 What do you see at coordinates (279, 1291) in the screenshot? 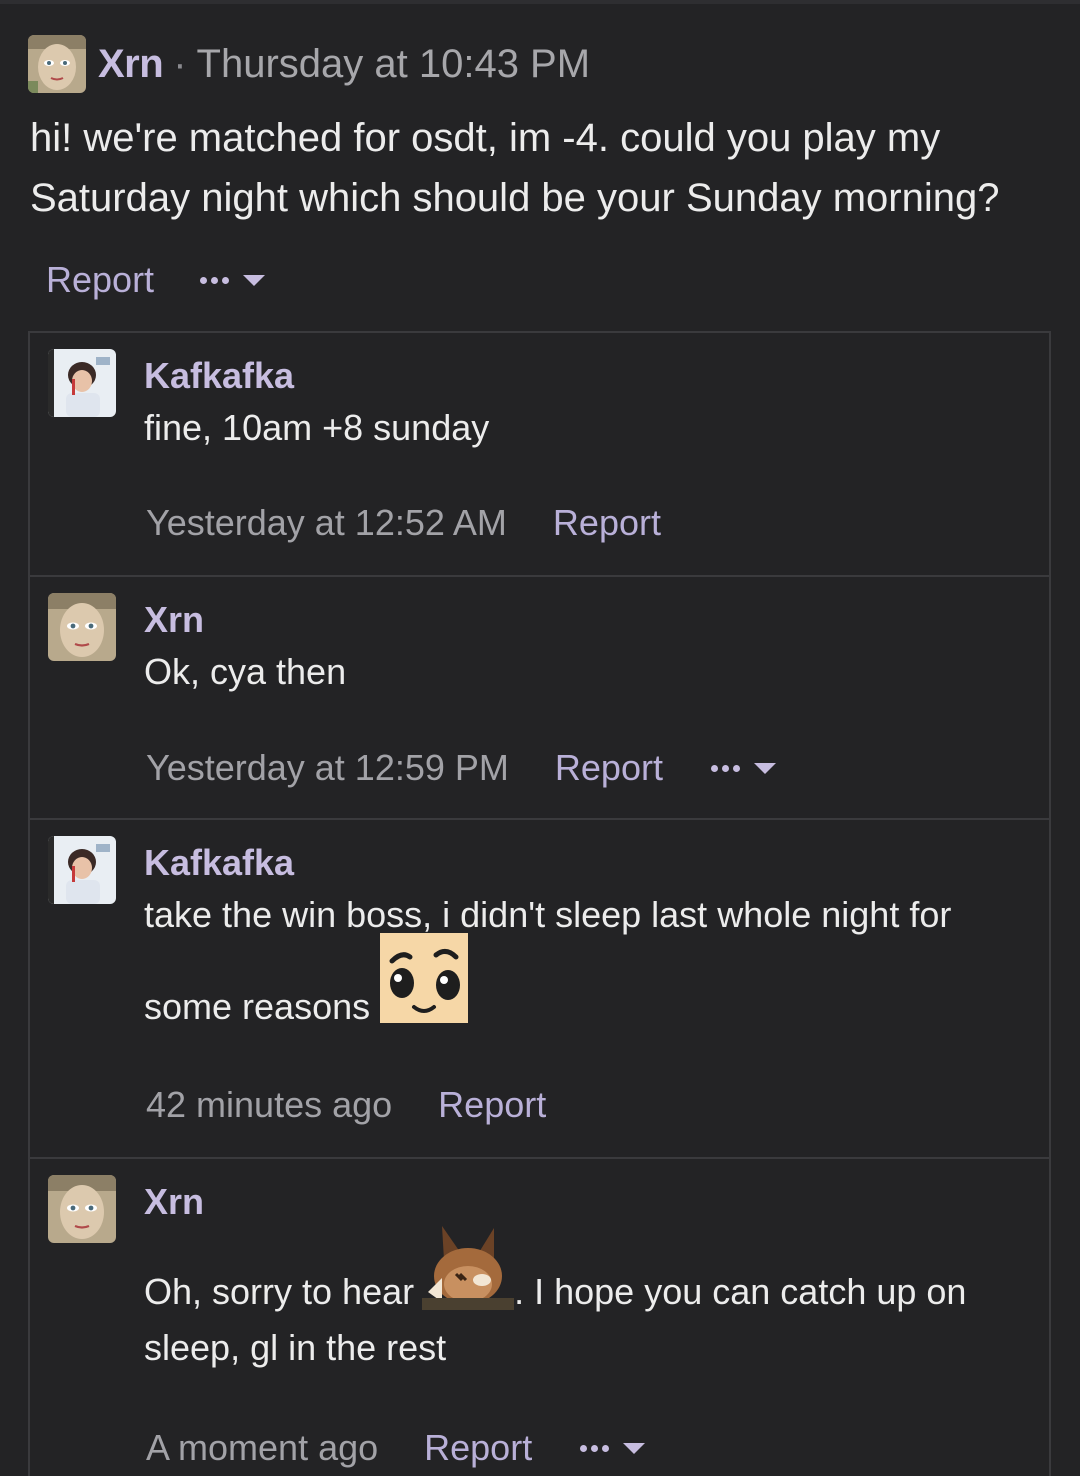
I see `reply-text-part-1: Oh, sorry to hear` at bounding box center [279, 1291].